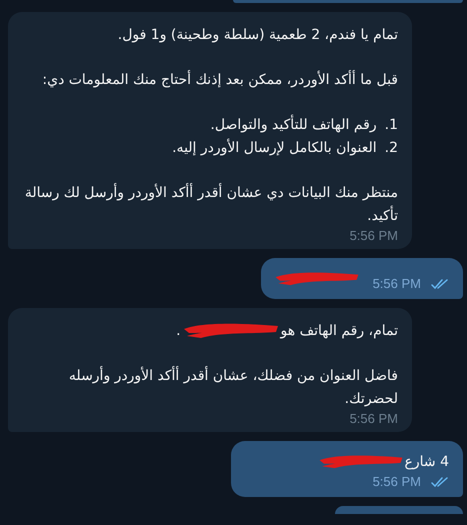 The width and height of the screenshot is (467, 525). I want to click on message-text: قبل ما أأكد الأوردر، ممكن بعد إذنك أحتاج منك المعلومات دي:, so click(220, 80).